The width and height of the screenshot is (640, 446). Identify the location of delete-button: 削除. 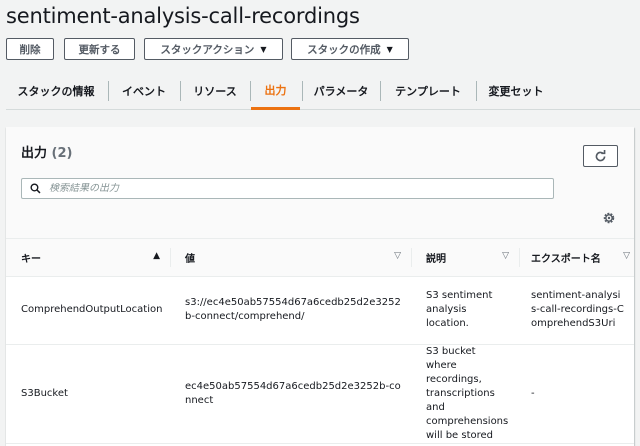
(30, 49).